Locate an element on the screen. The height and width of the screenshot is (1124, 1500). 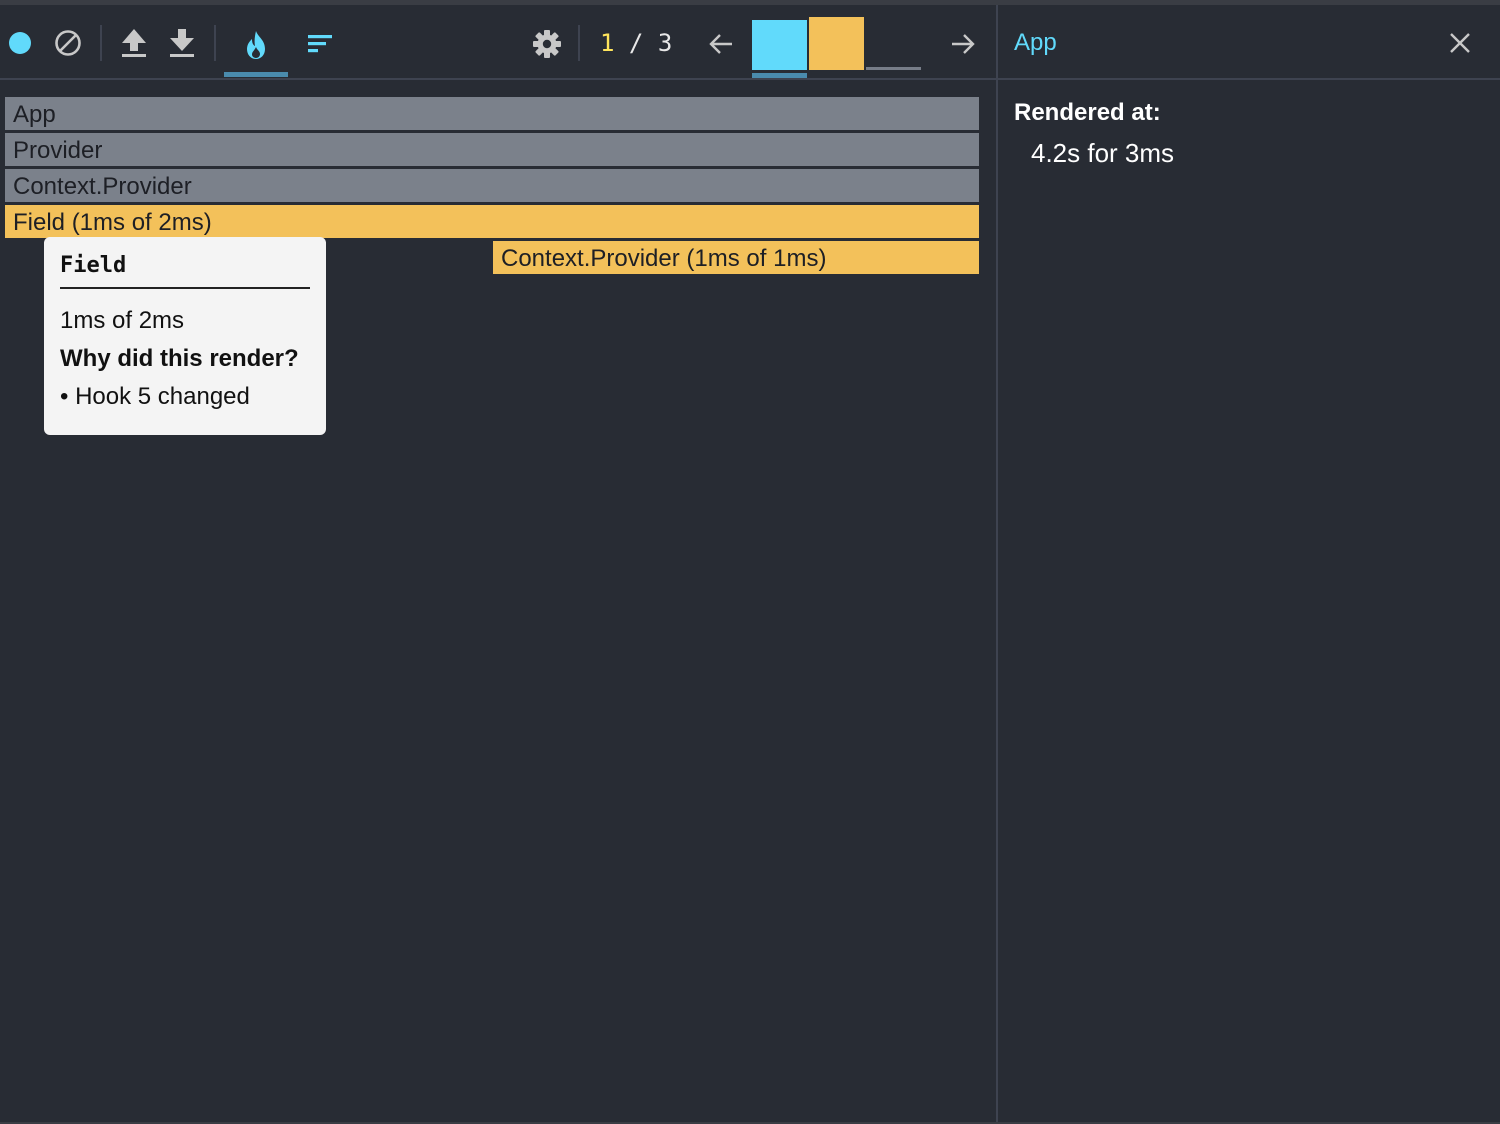
selected-commit-indicator is located at coordinates (779, 75).